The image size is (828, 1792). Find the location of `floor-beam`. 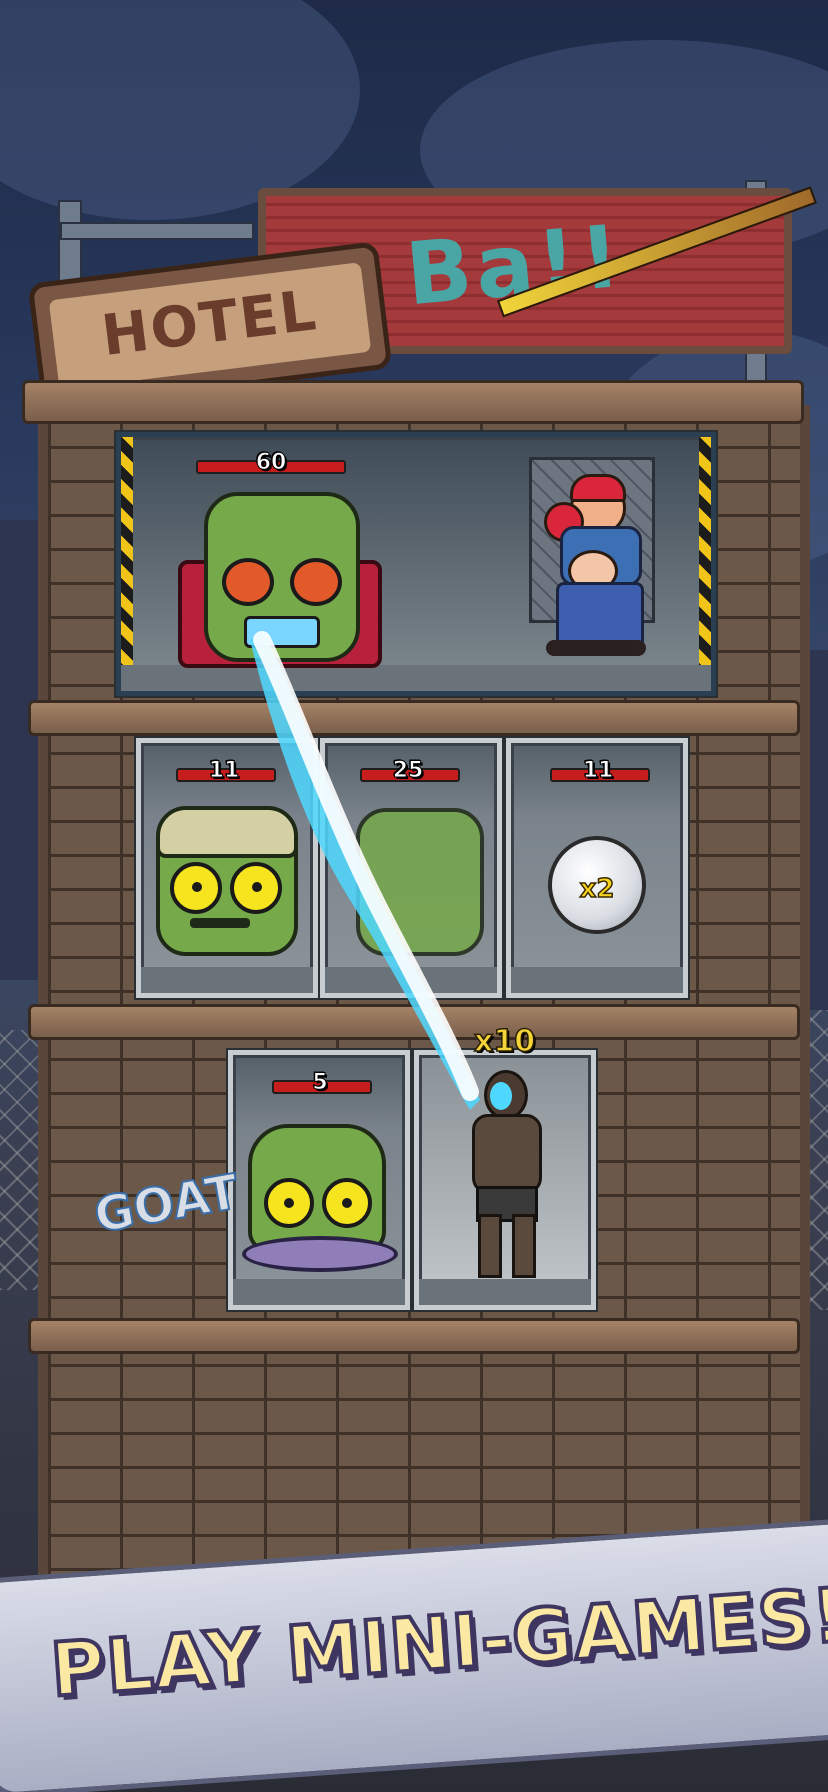

floor-beam is located at coordinates (414, 1336).